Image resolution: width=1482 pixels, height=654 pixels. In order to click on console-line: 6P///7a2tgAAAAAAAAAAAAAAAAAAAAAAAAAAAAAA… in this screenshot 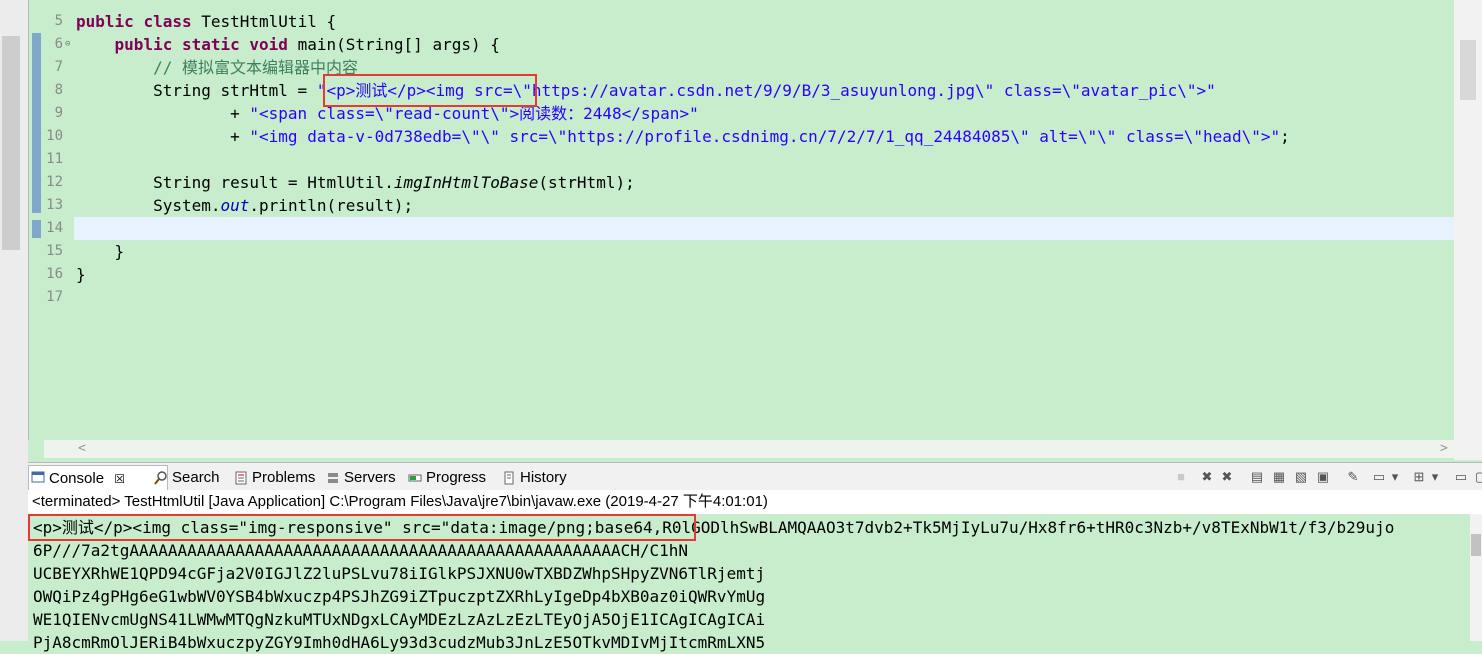, I will do `click(361, 550)`.